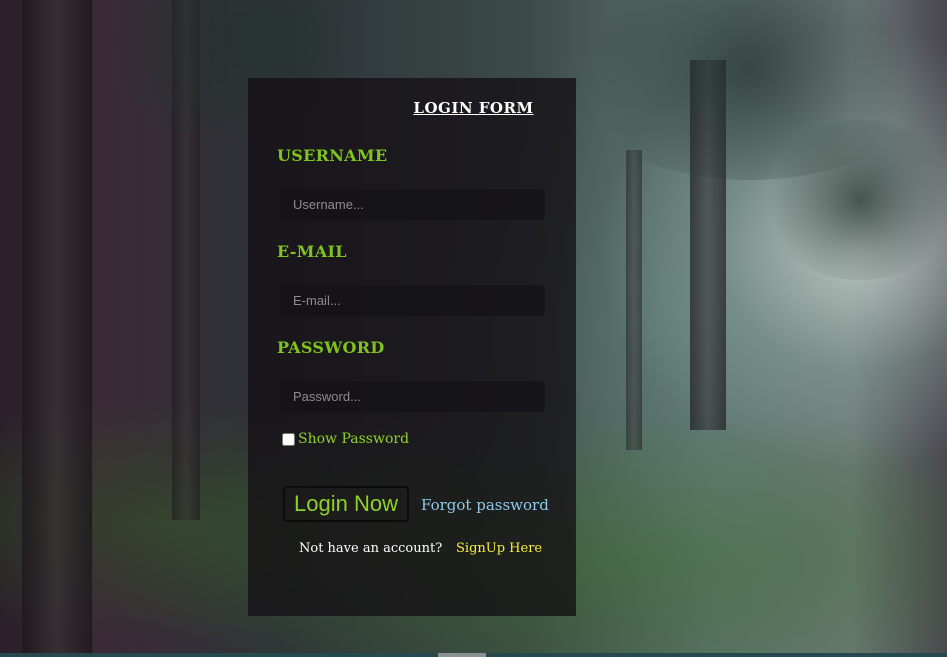 This screenshot has height=657, width=947. Describe the element at coordinates (353, 439) in the screenshot. I see `show-password-label: Show Password` at that location.